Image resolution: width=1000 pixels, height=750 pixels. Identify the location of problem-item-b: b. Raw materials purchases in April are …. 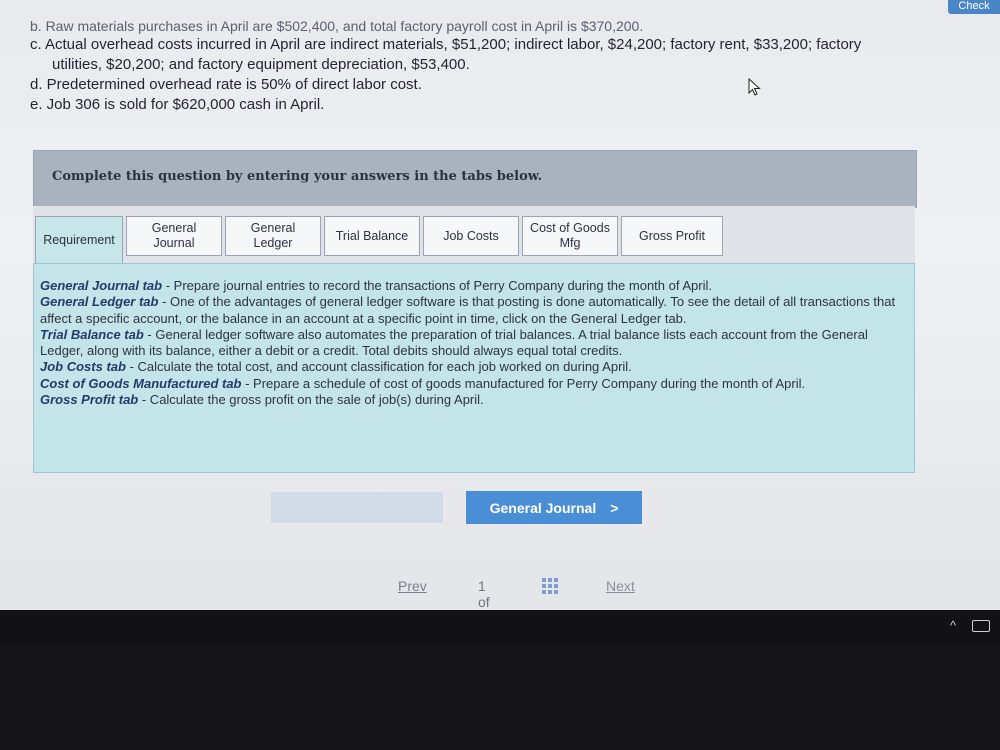
(337, 26).